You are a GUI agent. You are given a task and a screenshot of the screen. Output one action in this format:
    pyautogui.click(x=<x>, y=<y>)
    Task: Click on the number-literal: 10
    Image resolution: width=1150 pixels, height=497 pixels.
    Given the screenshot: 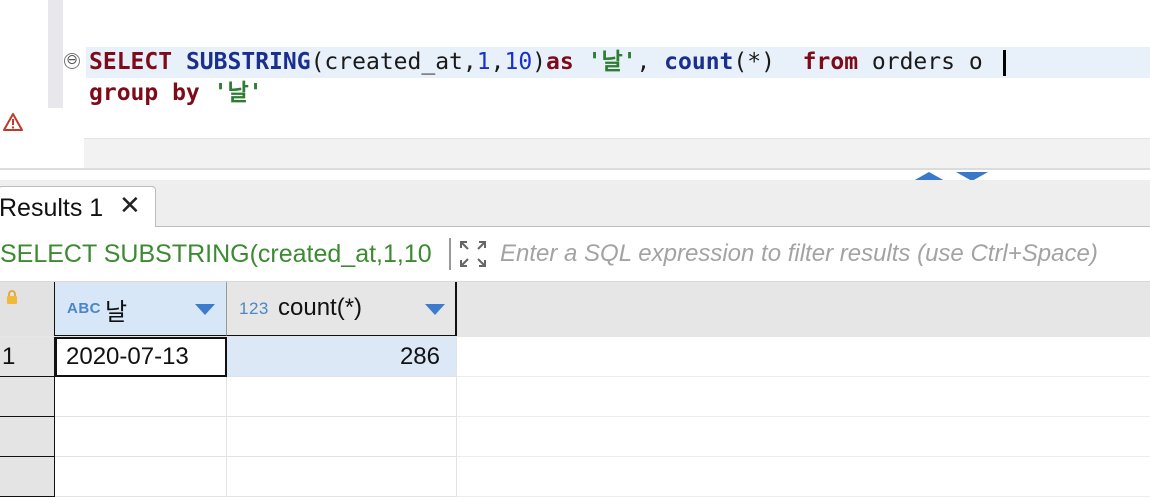 What is the action you would take?
    pyautogui.click(x=518, y=62)
    